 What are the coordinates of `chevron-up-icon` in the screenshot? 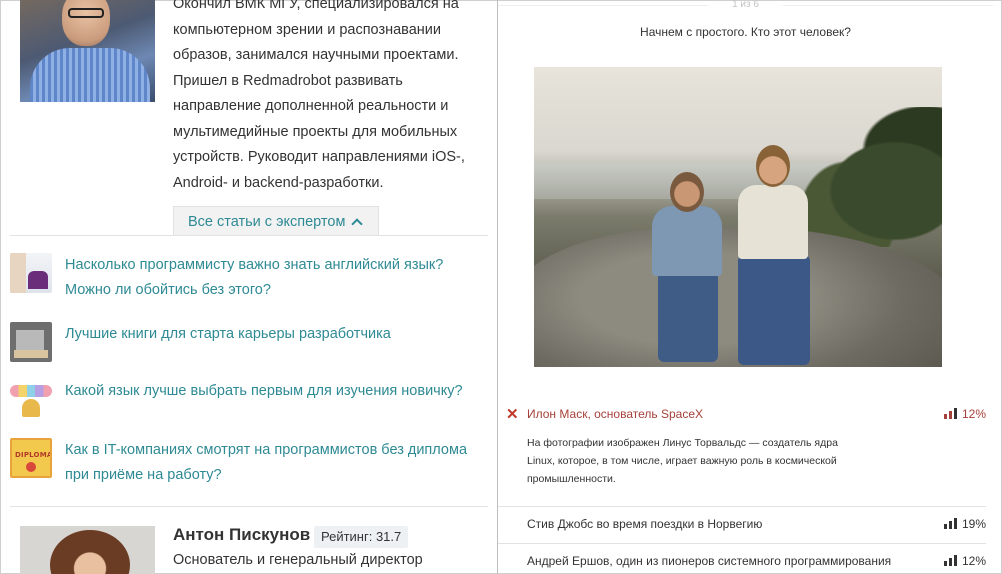 It's located at (357, 223).